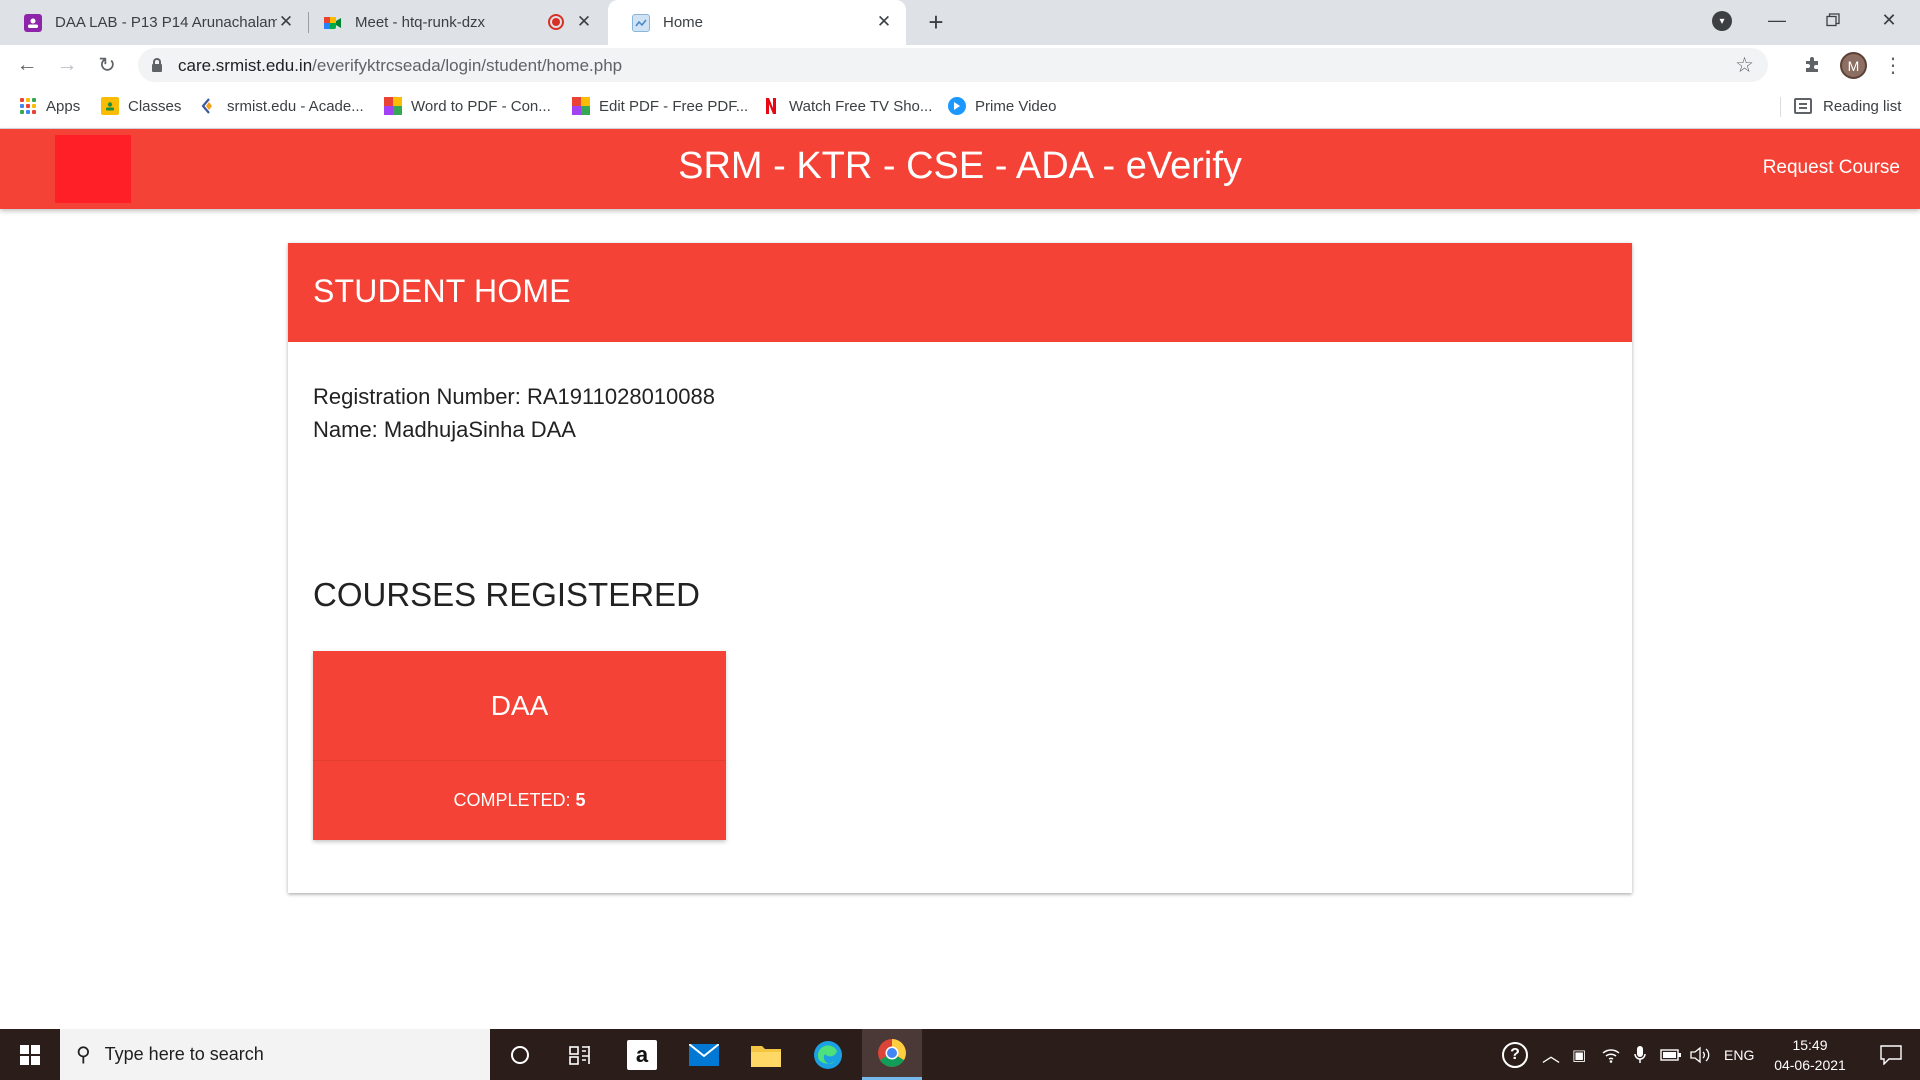 The width and height of the screenshot is (1920, 1080). I want to click on courses-heading: COURSES REGISTERED, so click(506, 594).